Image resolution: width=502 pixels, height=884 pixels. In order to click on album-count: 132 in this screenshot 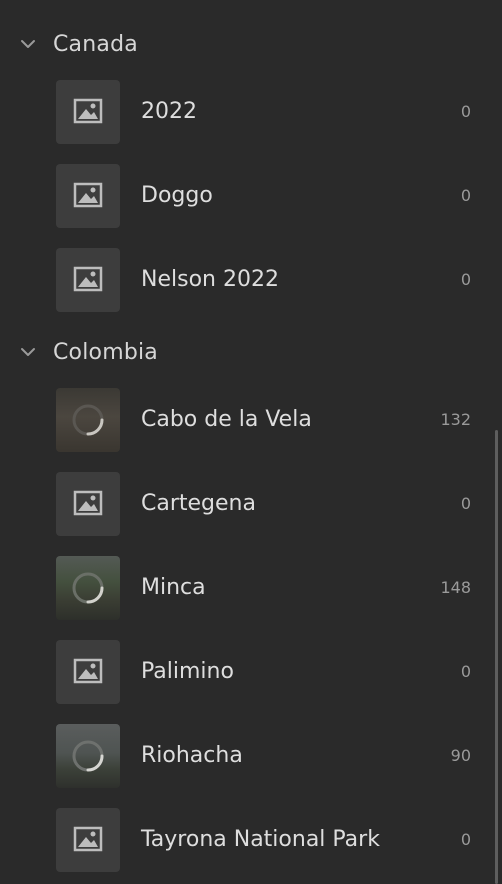, I will do `click(455, 419)`.